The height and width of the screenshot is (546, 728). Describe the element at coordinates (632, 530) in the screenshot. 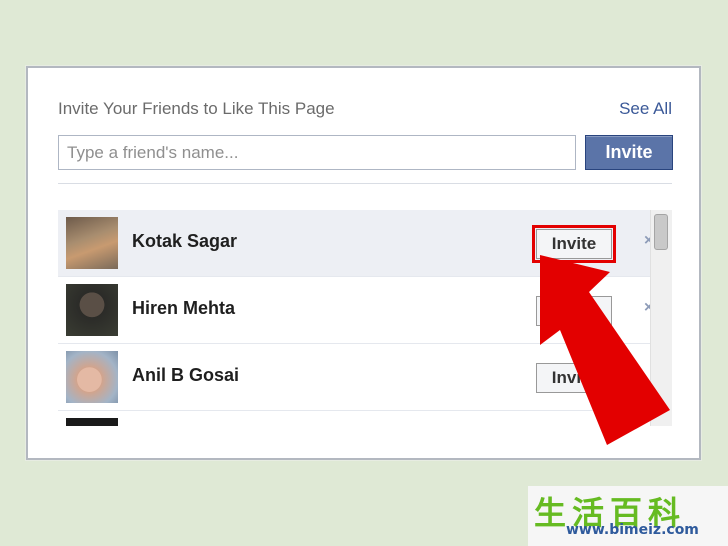

I see `watermark-url: www.bimeiz.com` at that location.